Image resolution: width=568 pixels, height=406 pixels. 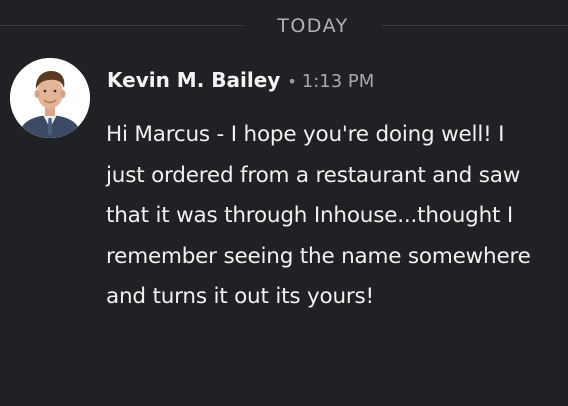 I want to click on date-divider: TODAY, so click(x=284, y=26).